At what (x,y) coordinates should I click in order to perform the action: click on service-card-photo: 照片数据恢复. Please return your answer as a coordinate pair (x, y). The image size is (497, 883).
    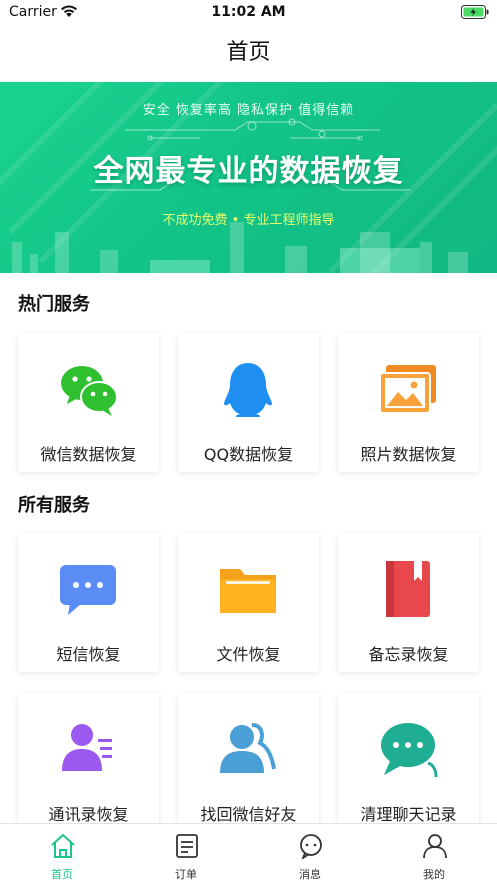
    Looking at the image, I should click on (408, 402).